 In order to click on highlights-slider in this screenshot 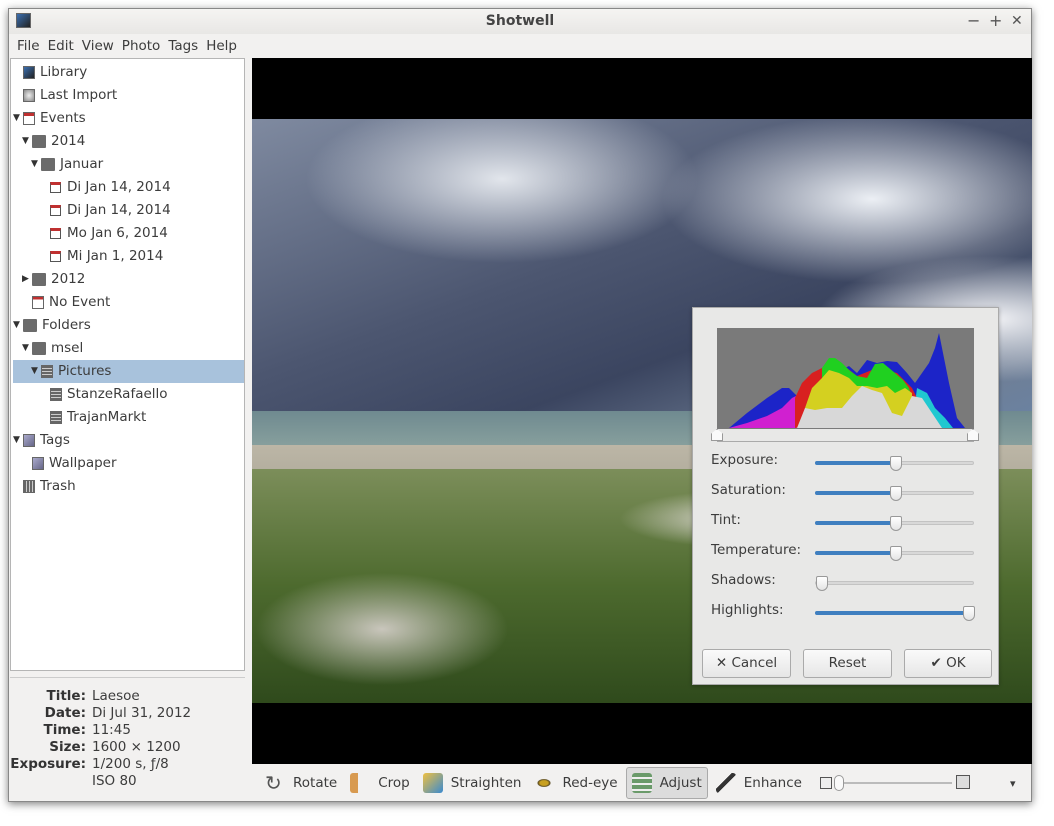, I will do `click(895, 613)`.